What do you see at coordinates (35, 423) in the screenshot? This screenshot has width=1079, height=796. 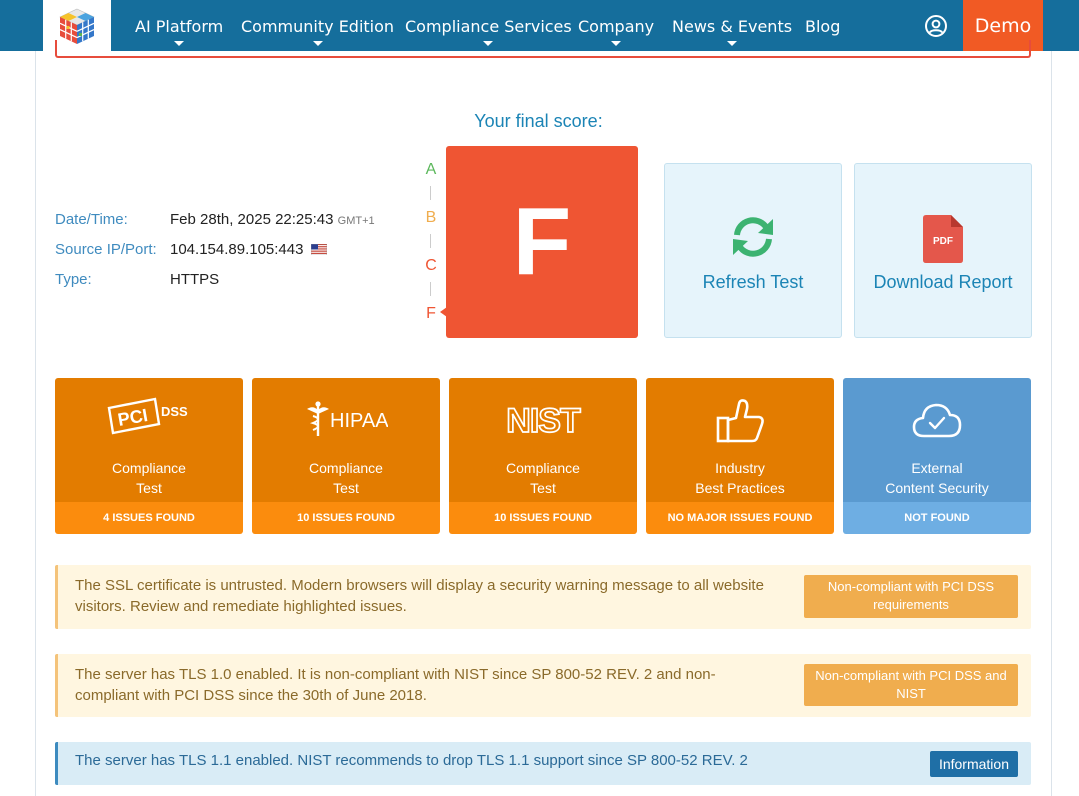 I see `page-frame-left` at bounding box center [35, 423].